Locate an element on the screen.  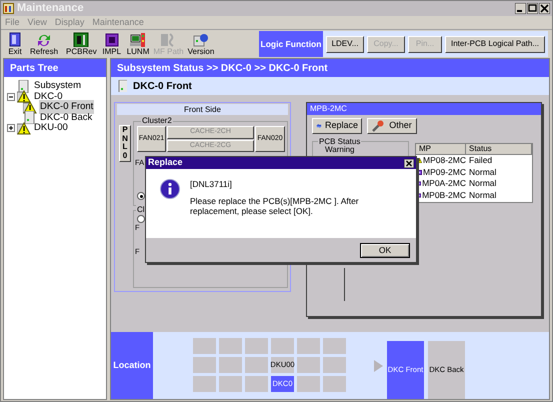
toolbar-button: Refresh is located at coordinates (44, 44).